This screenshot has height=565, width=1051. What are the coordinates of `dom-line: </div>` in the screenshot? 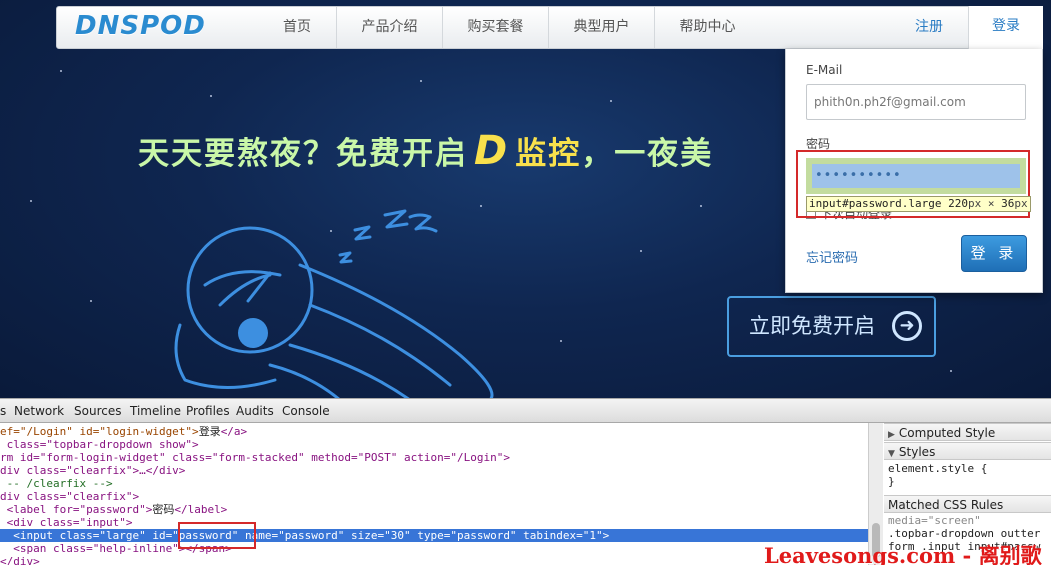 It's located at (434, 560).